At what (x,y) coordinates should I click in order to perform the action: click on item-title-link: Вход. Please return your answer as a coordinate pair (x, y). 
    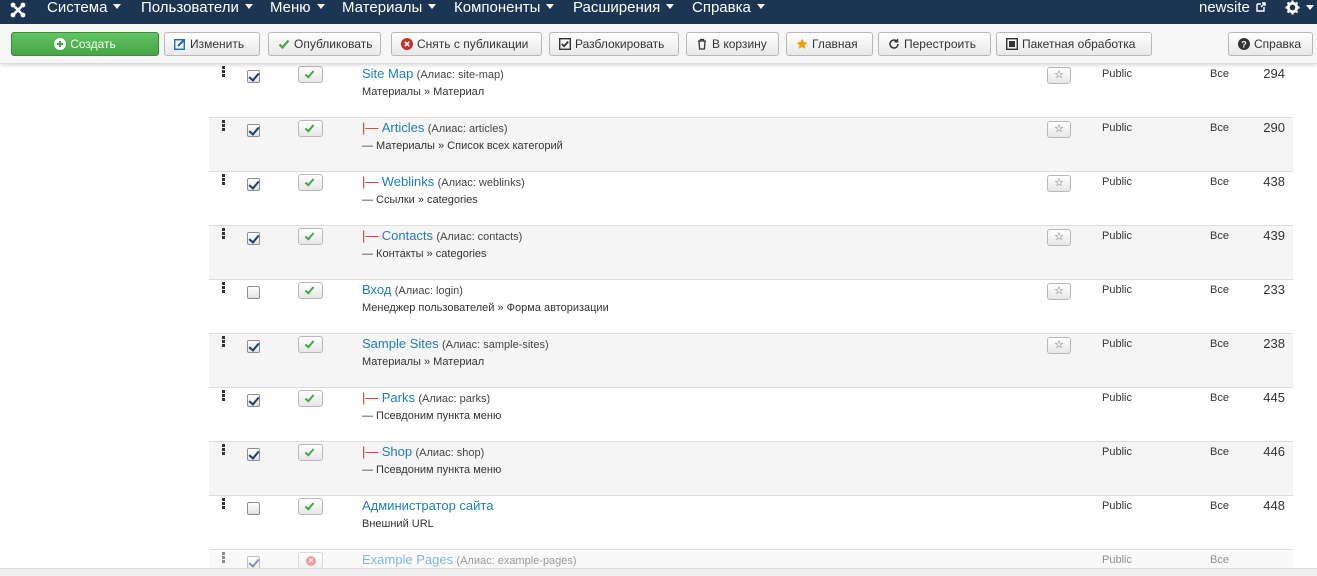
    Looking at the image, I should click on (376, 289).